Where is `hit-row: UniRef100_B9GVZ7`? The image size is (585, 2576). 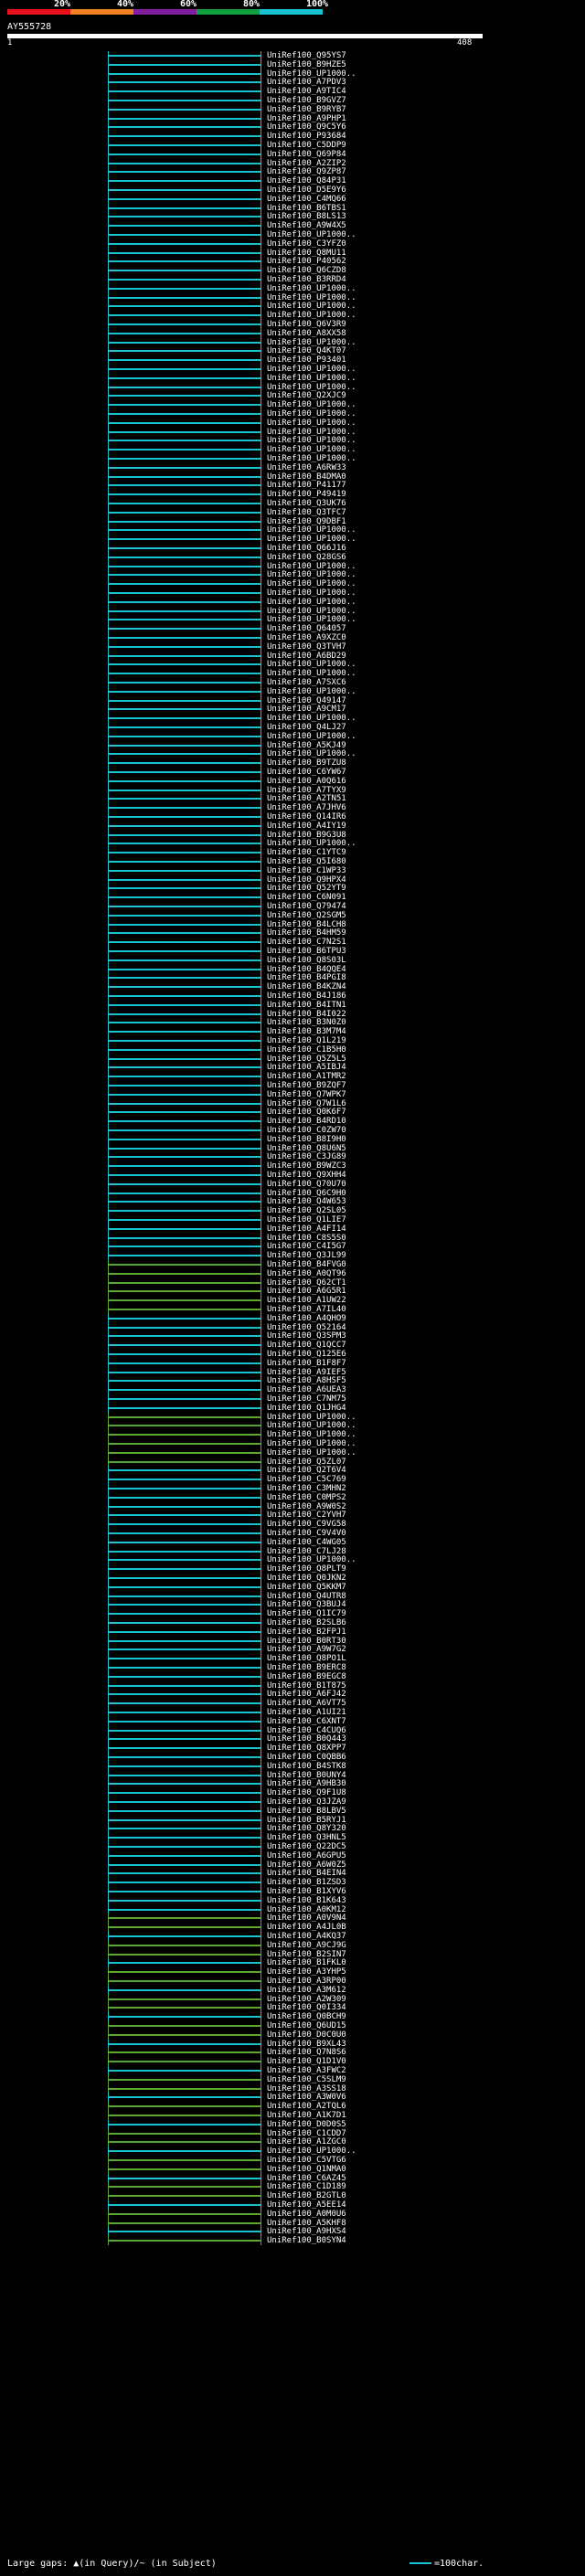 hit-row: UniRef100_B9GVZ7 is located at coordinates (293, 100).